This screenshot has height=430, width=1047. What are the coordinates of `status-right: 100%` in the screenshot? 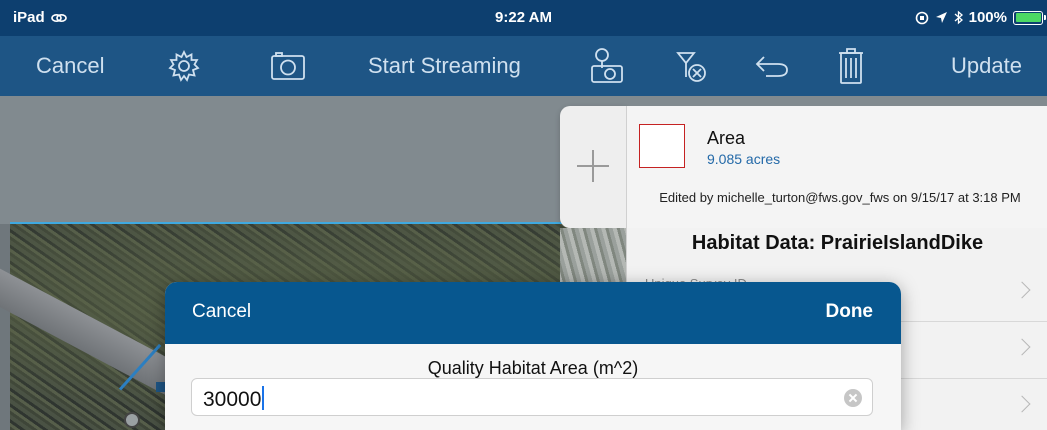 It's located at (980, 17).